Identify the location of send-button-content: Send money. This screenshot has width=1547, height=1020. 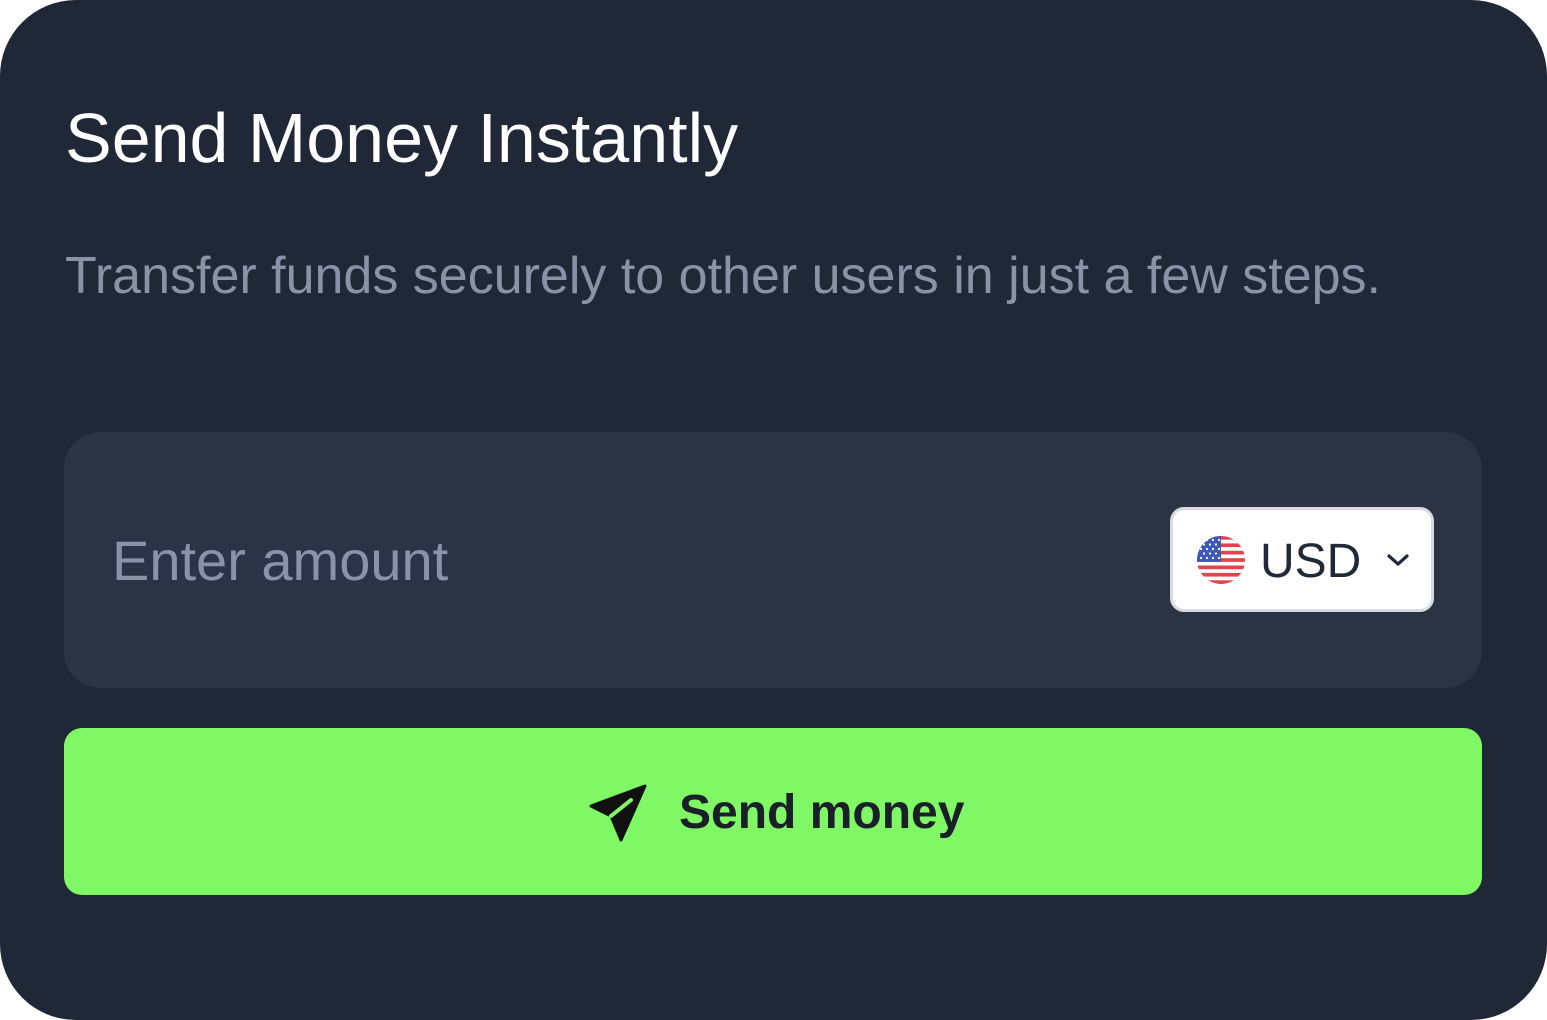
(775, 813).